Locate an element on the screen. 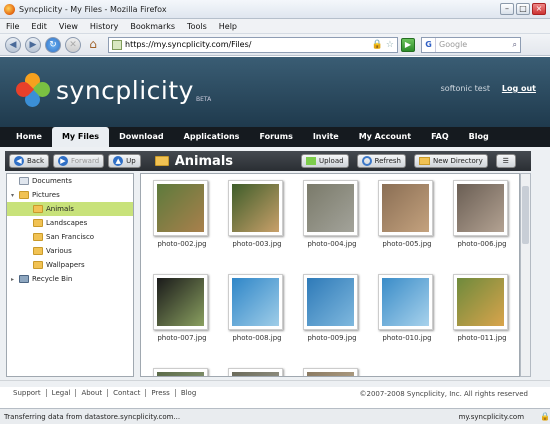  file-thumbnail: photo-007.jpg is located at coordinates (179, 309).